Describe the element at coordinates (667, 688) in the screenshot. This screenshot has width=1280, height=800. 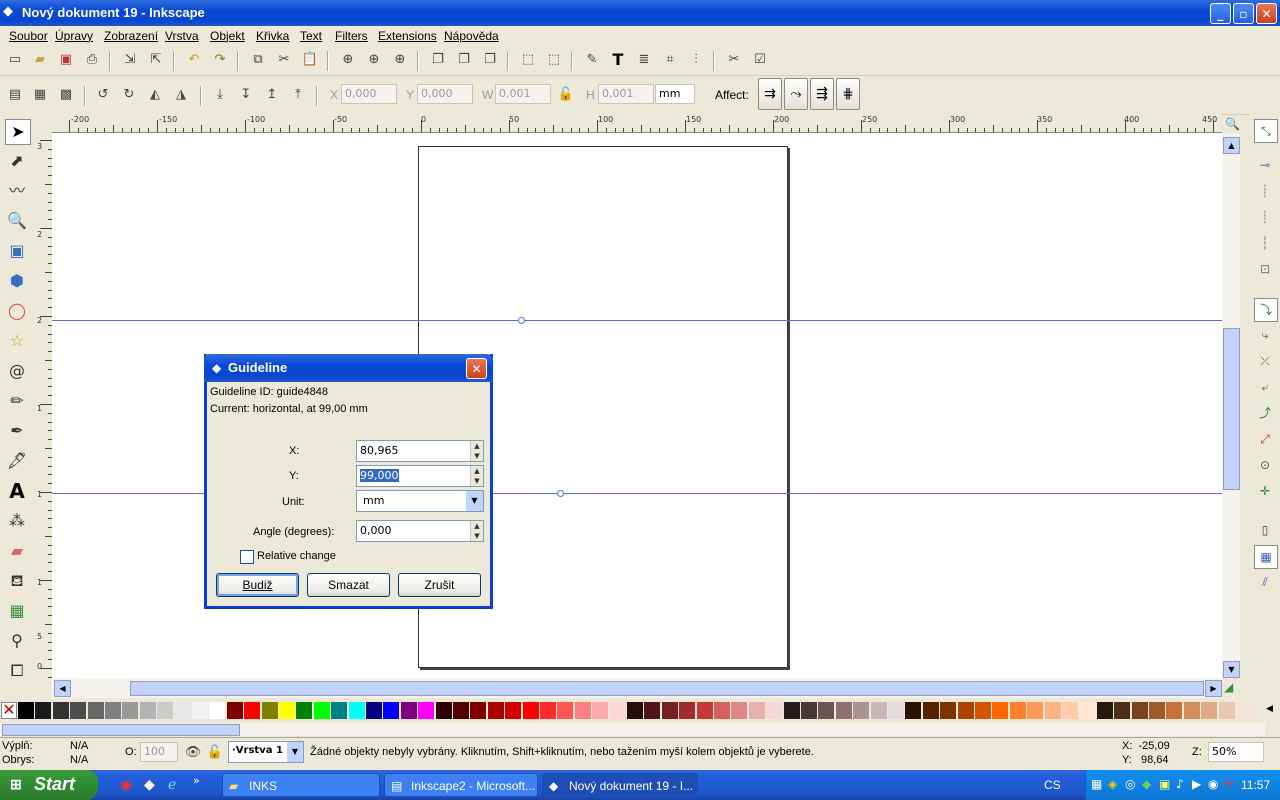
I see `horizontal-scroll-thumb` at that location.